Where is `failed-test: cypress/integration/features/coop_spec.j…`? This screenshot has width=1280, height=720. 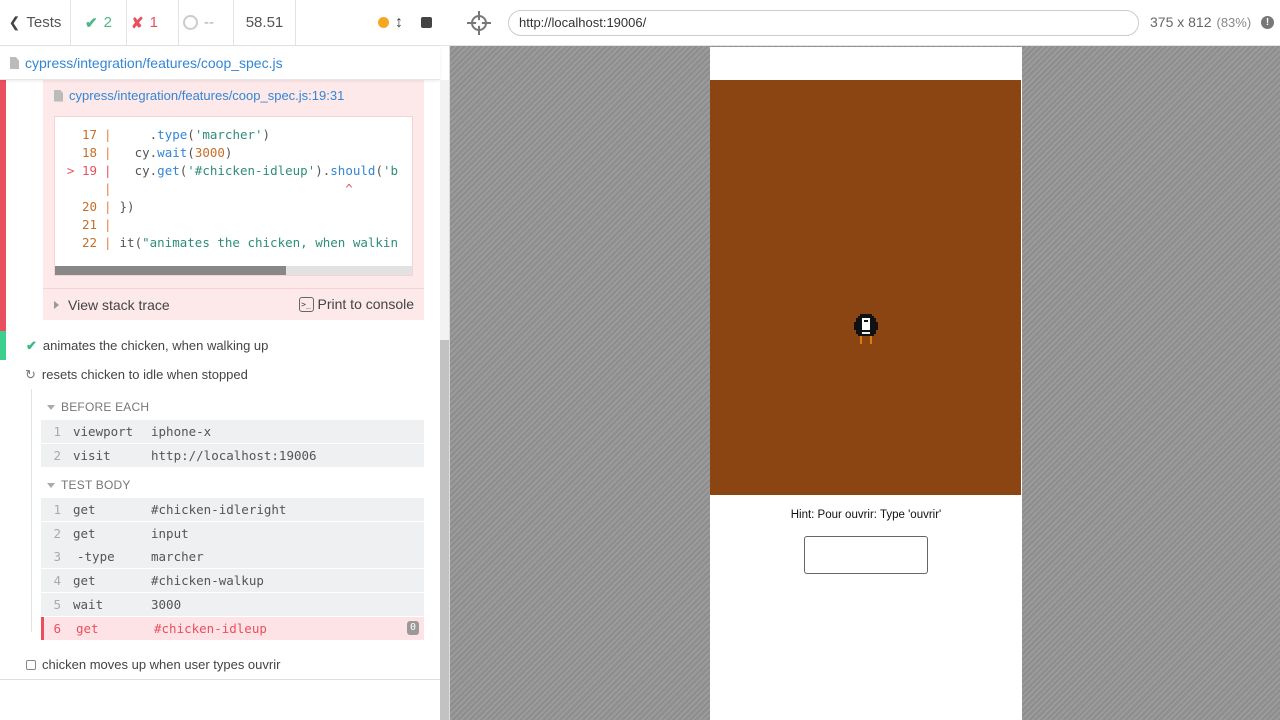 failed-test: cypress/integration/features/coop_spec.j… is located at coordinates (220, 206).